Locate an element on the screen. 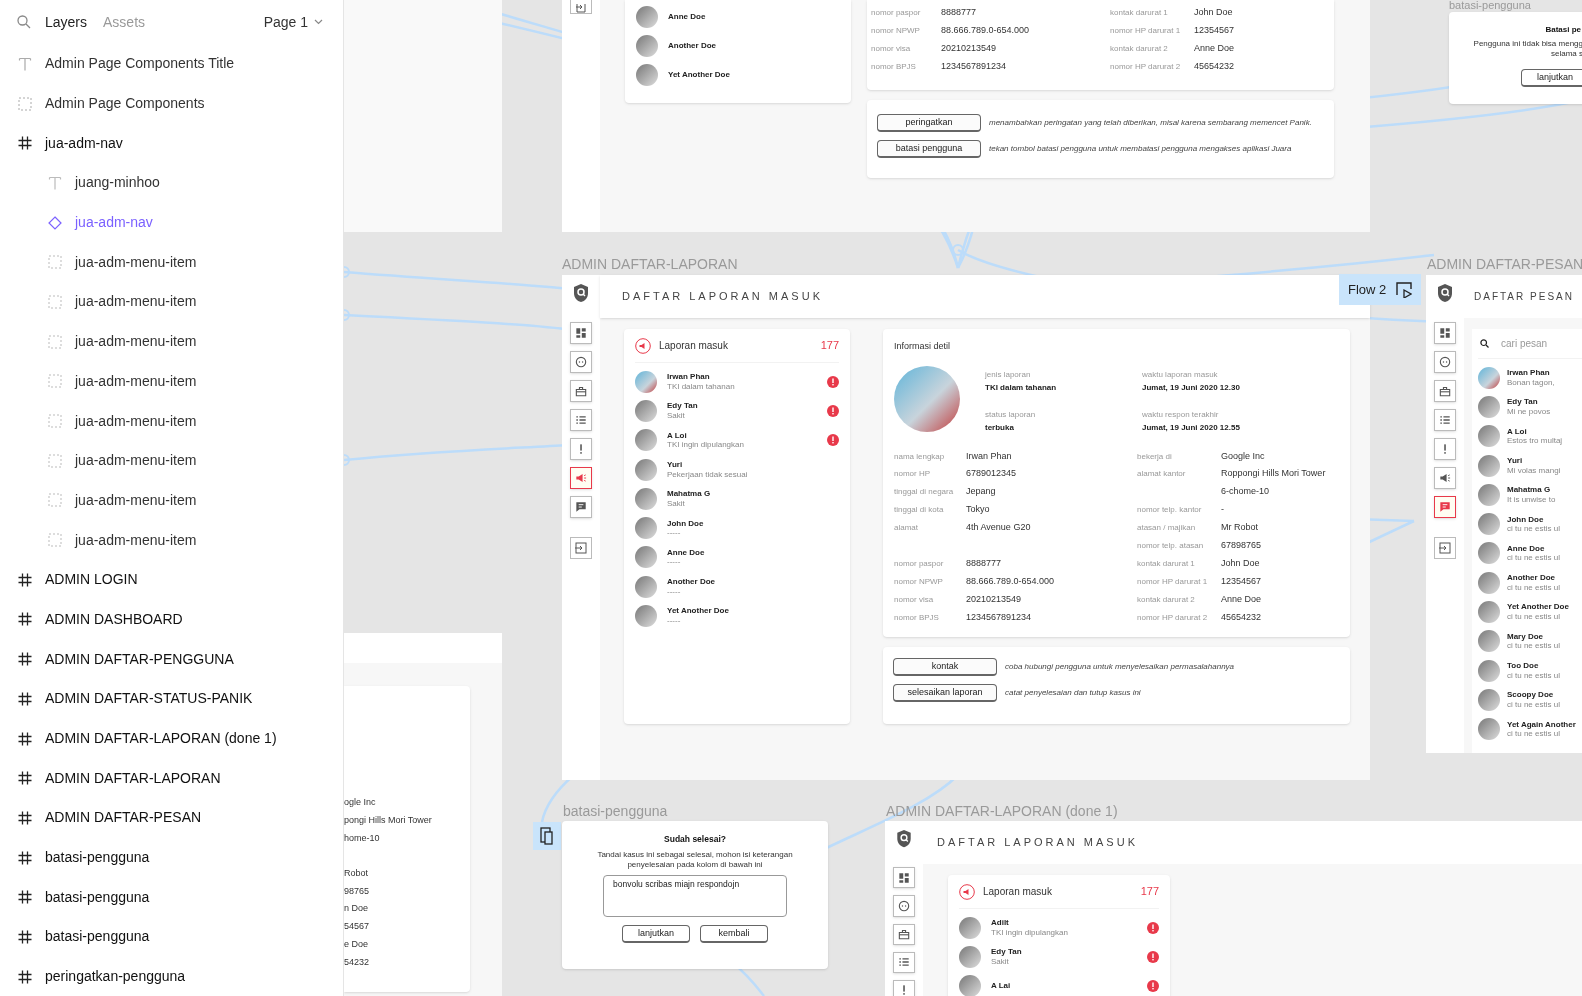  layer-row: Admin Page Components Title is located at coordinates (171, 64).